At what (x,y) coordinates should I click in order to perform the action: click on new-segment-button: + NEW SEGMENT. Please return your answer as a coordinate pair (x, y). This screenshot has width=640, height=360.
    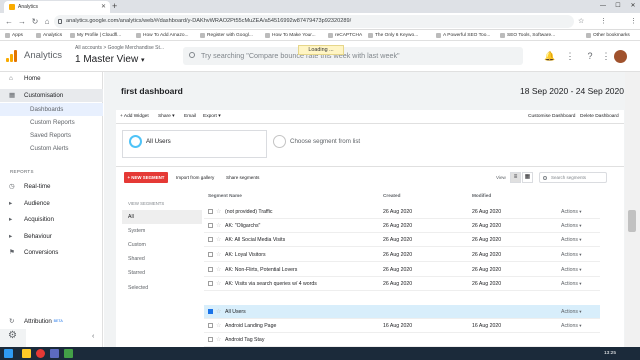
    Looking at the image, I should click on (146, 177).